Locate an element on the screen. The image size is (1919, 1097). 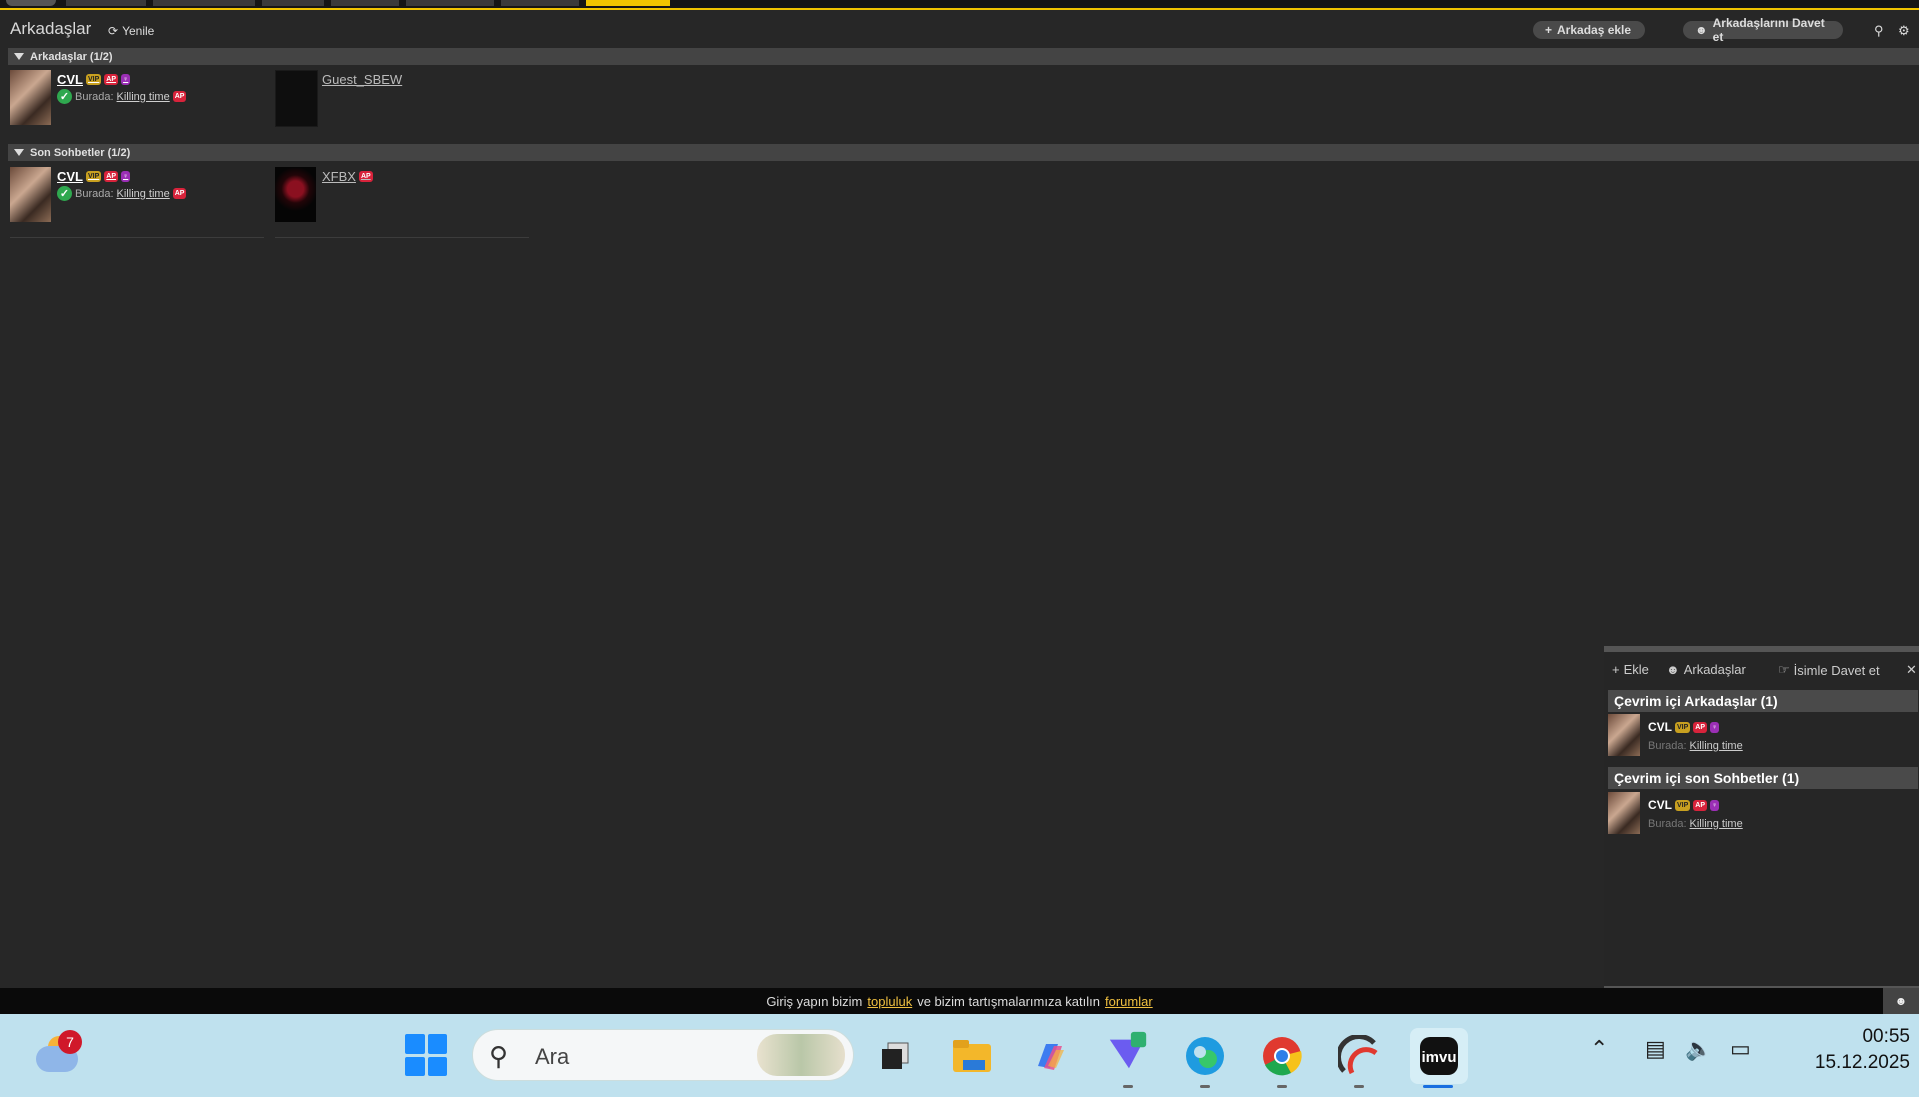
tab-invite-label: İsimle Davet et is located at coordinates (1836, 670).